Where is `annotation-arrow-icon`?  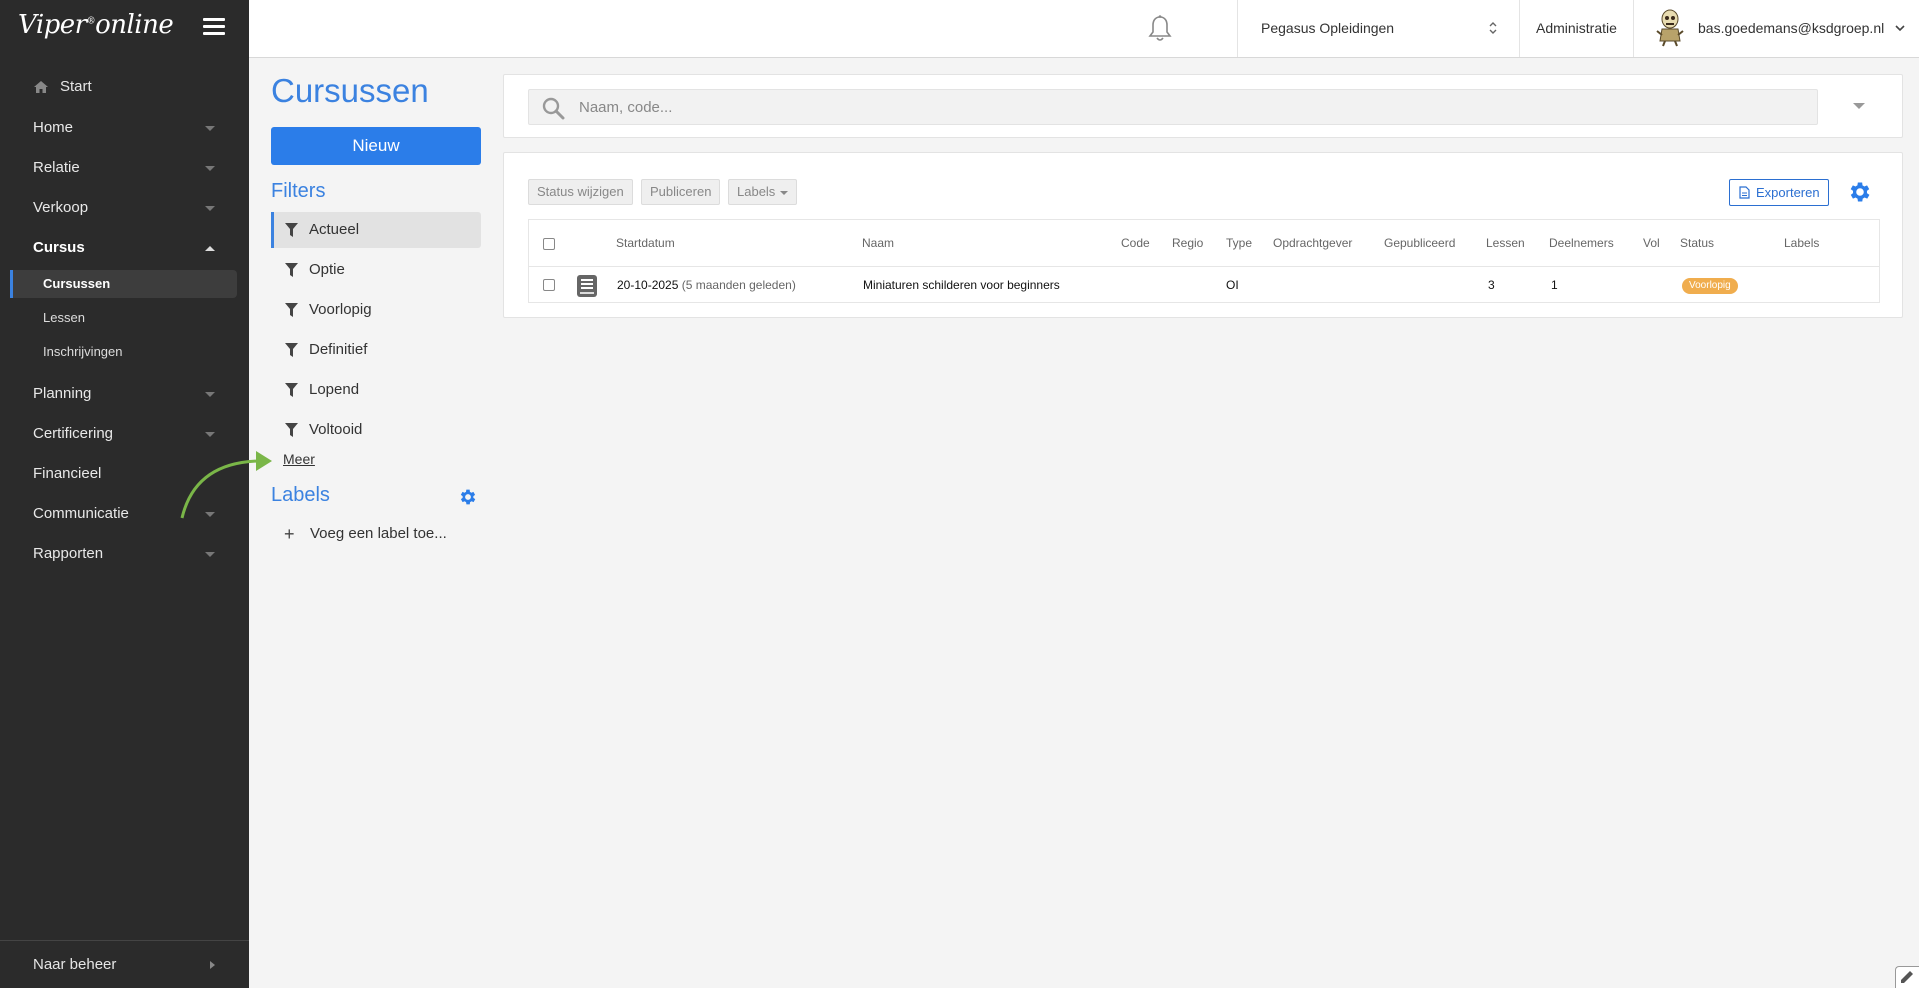 annotation-arrow-icon is located at coordinates (226, 485).